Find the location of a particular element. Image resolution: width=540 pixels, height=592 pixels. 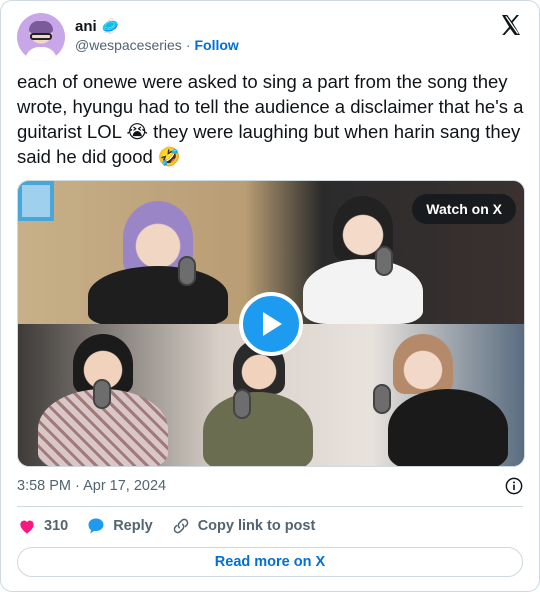

avatar is located at coordinates (41, 37).